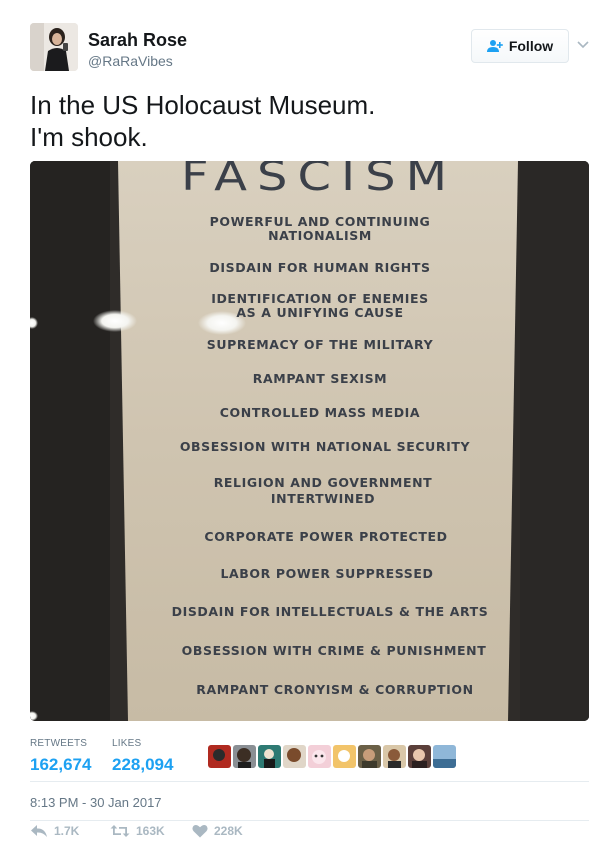 Image resolution: width=609 pixels, height=862 pixels. What do you see at coordinates (39, 831) in the screenshot?
I see `reply-icon` at bounding box center [39, 831].